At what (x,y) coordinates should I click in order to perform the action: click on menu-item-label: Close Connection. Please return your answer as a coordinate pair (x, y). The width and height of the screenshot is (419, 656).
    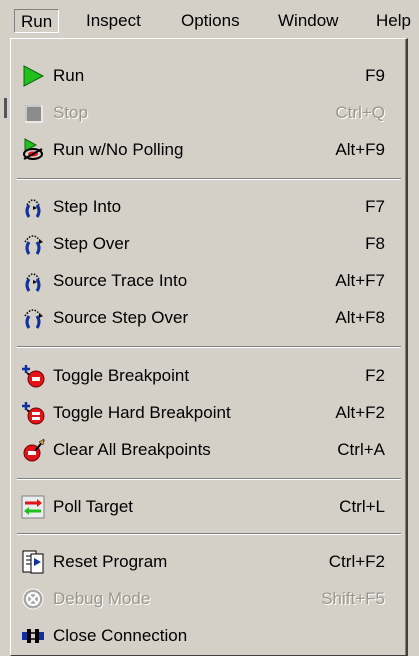
    Looking at the image, I should click on (120, 635).